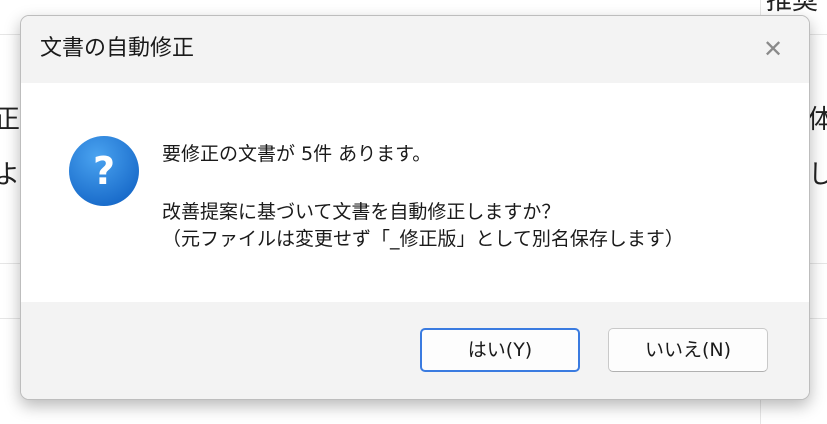  What do you see at coordinates (423, 239) in the screenshot?
I see `message-line-note: （元ファイルは変更せず「_修正版」として別名保存します）` at bounding box center [423, 239].